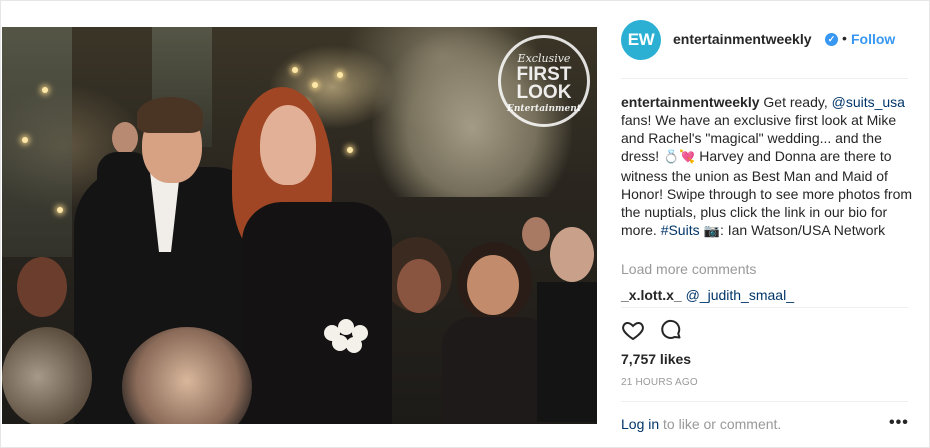  What do you see at coordinates (671, 330) in the screenshot?
I see `comment-icon` at bounding box center [671, 330].